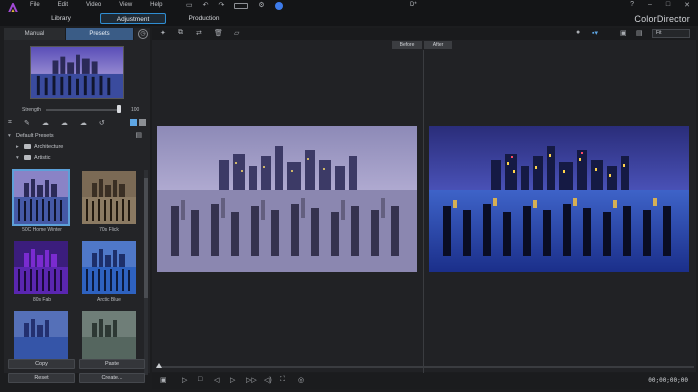  I want to click on before-label: Before, so click(407, 45).